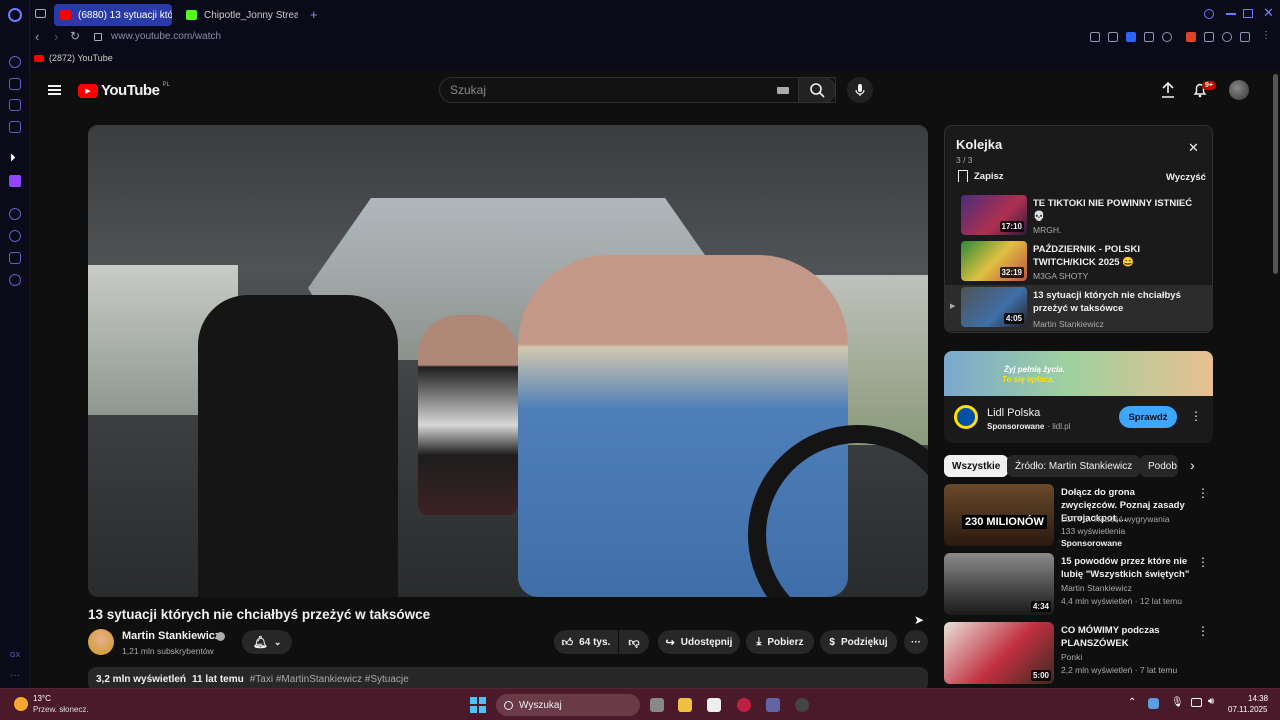 The width and height of the screenshot is (1280, 720). I want to click on ad-menu-icon: ⋮, so click(1196, 416).